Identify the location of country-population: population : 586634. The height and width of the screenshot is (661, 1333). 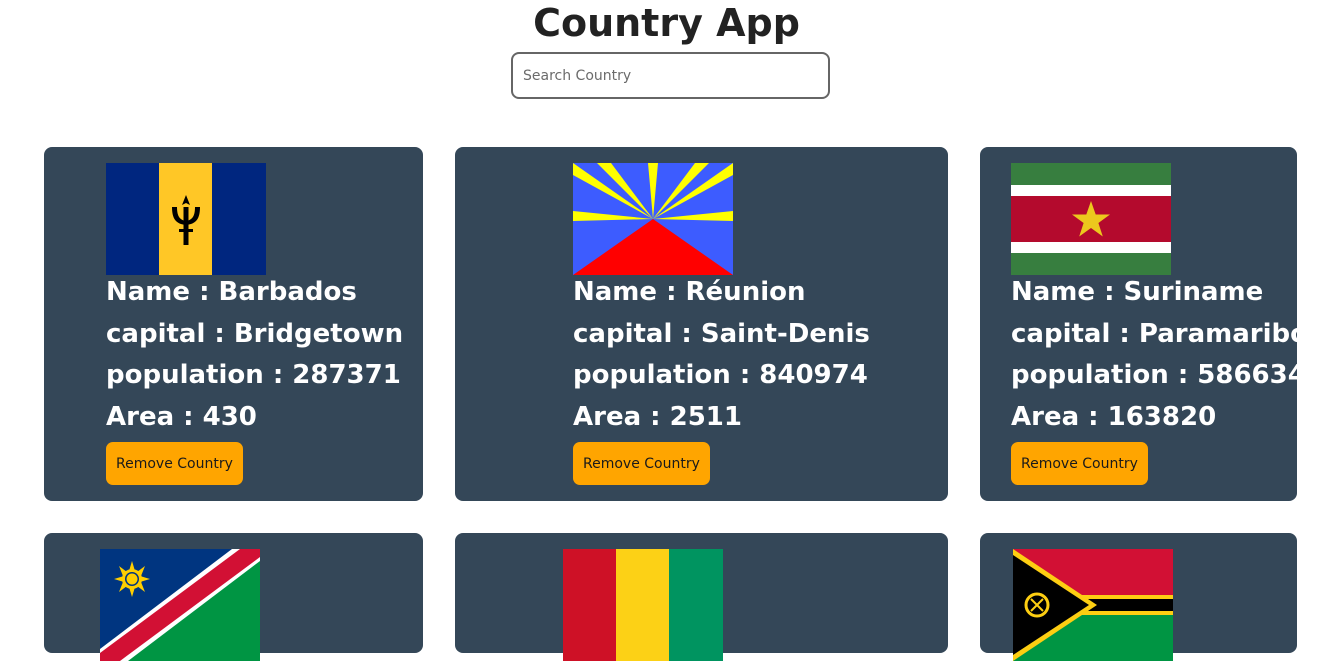
(1158, 375).